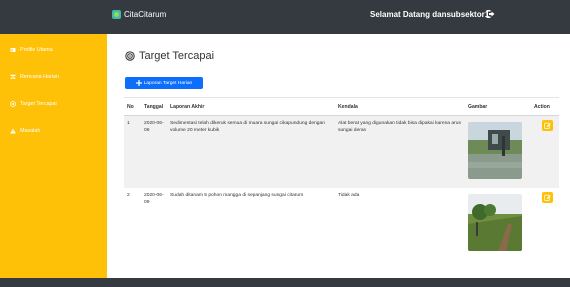  I want to click on footer-bar, so click(285, 282).